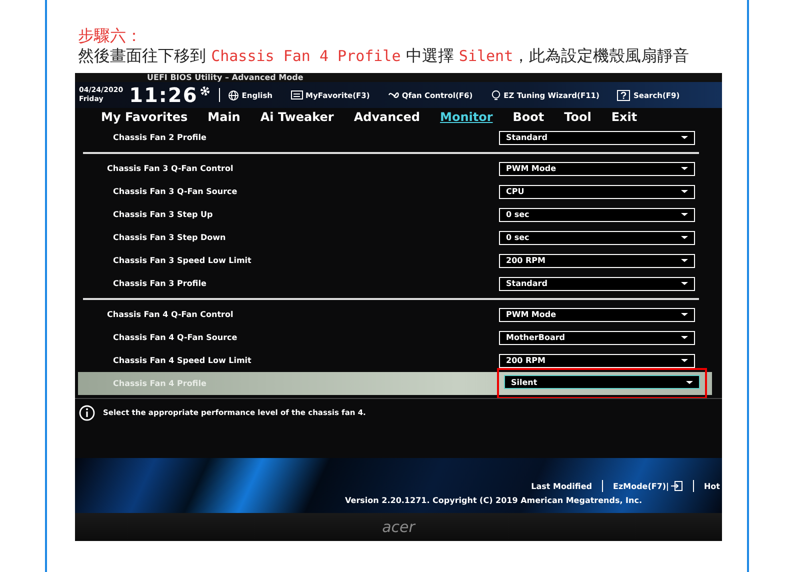 The image size is (800, 572). Describe the element at coordinates (224, 117) in the screenshot. I see `menu-tab: Main` at that location.